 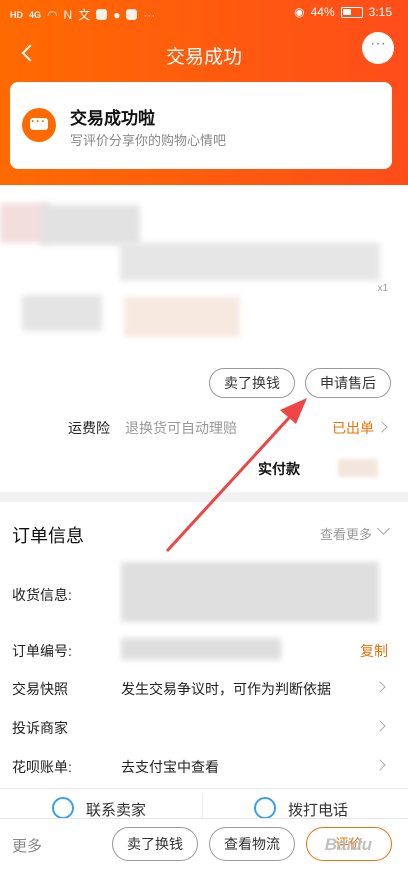 What do you see at coordinates (232, 479) in the screenshot?
I see `arrow-shaft` at bounding box center [232, 479].